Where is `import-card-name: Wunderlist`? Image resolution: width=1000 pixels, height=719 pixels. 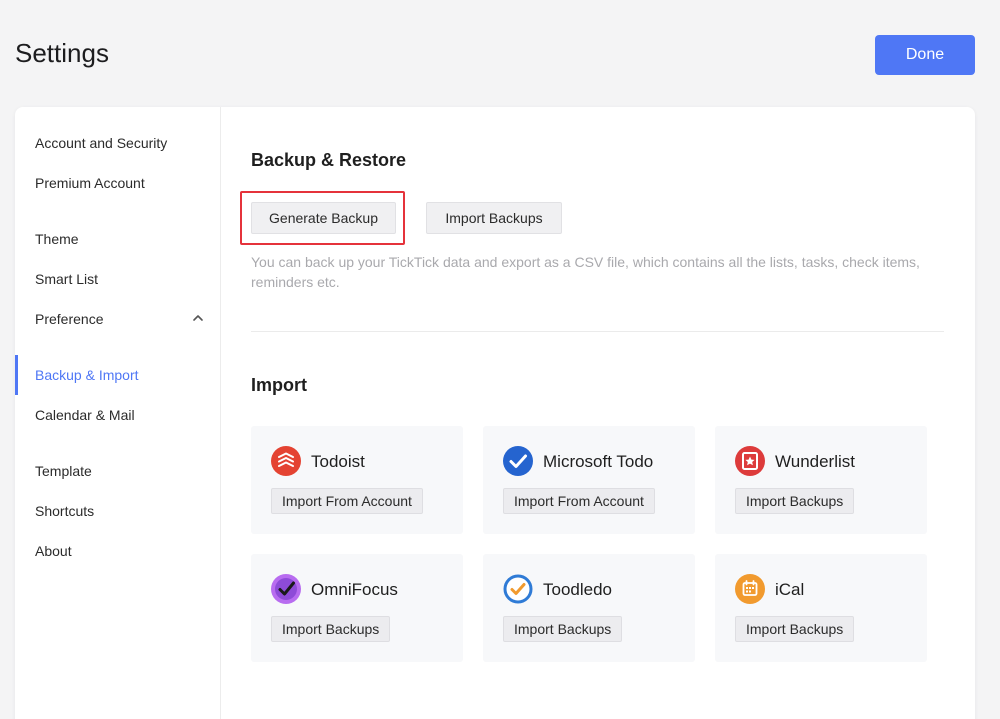 import-card-name: Wunderlist is located at coordinates (815, 461).